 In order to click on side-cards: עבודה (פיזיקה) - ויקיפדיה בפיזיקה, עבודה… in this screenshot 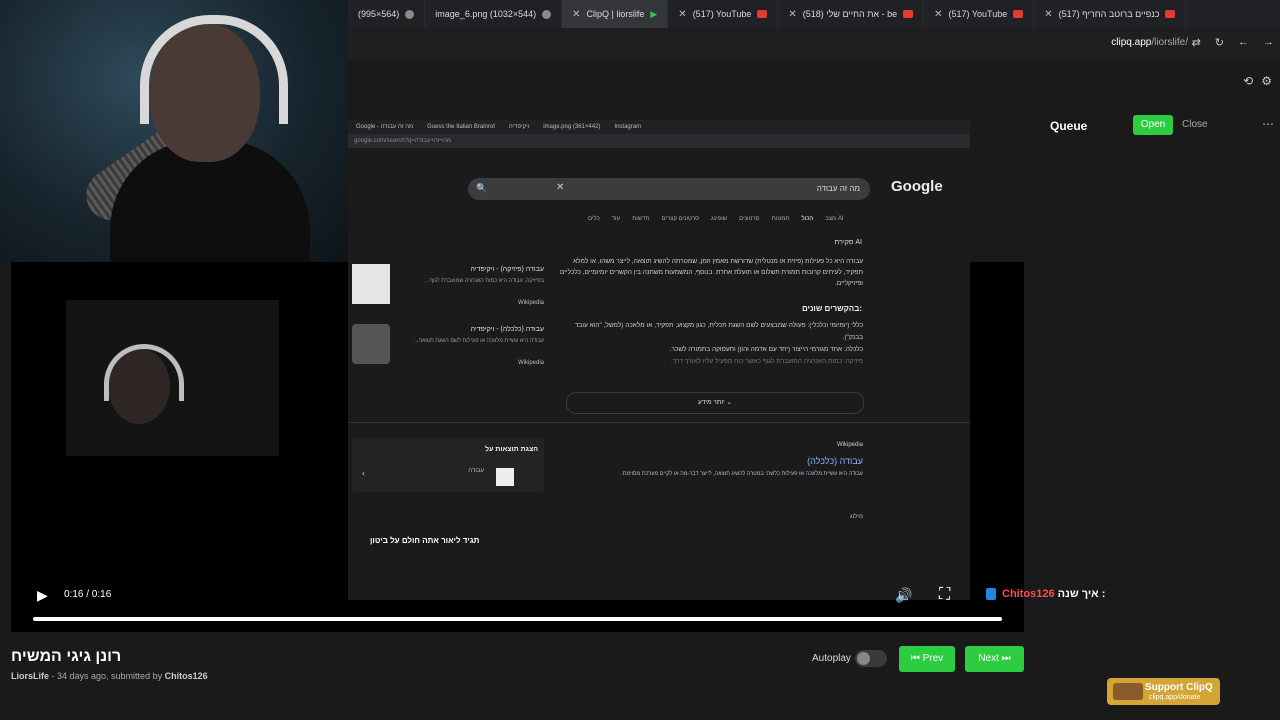, I will do `click(448, 324)`.